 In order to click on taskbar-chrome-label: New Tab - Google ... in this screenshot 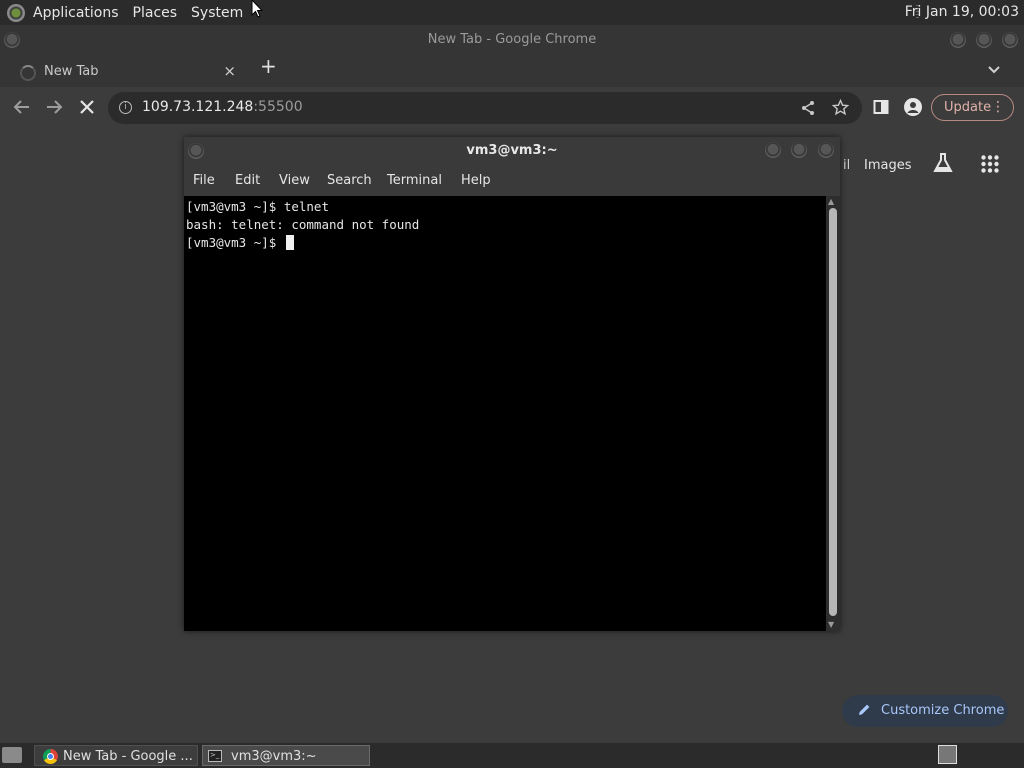, I will do `click(128, 756)`.